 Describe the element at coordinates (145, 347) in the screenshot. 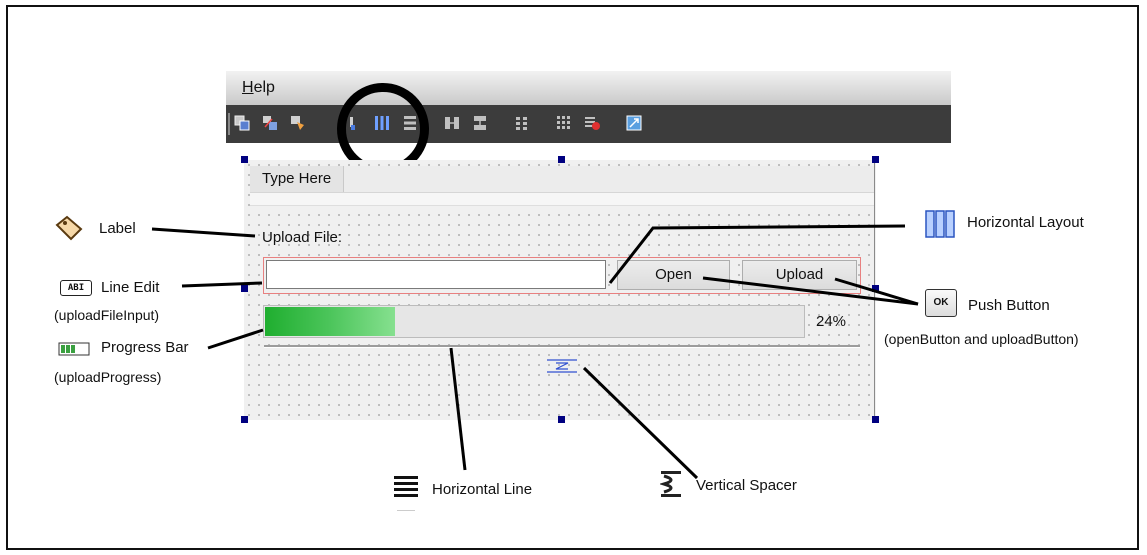

I see `progress-bar-annotation: Progress Bar` at that location.